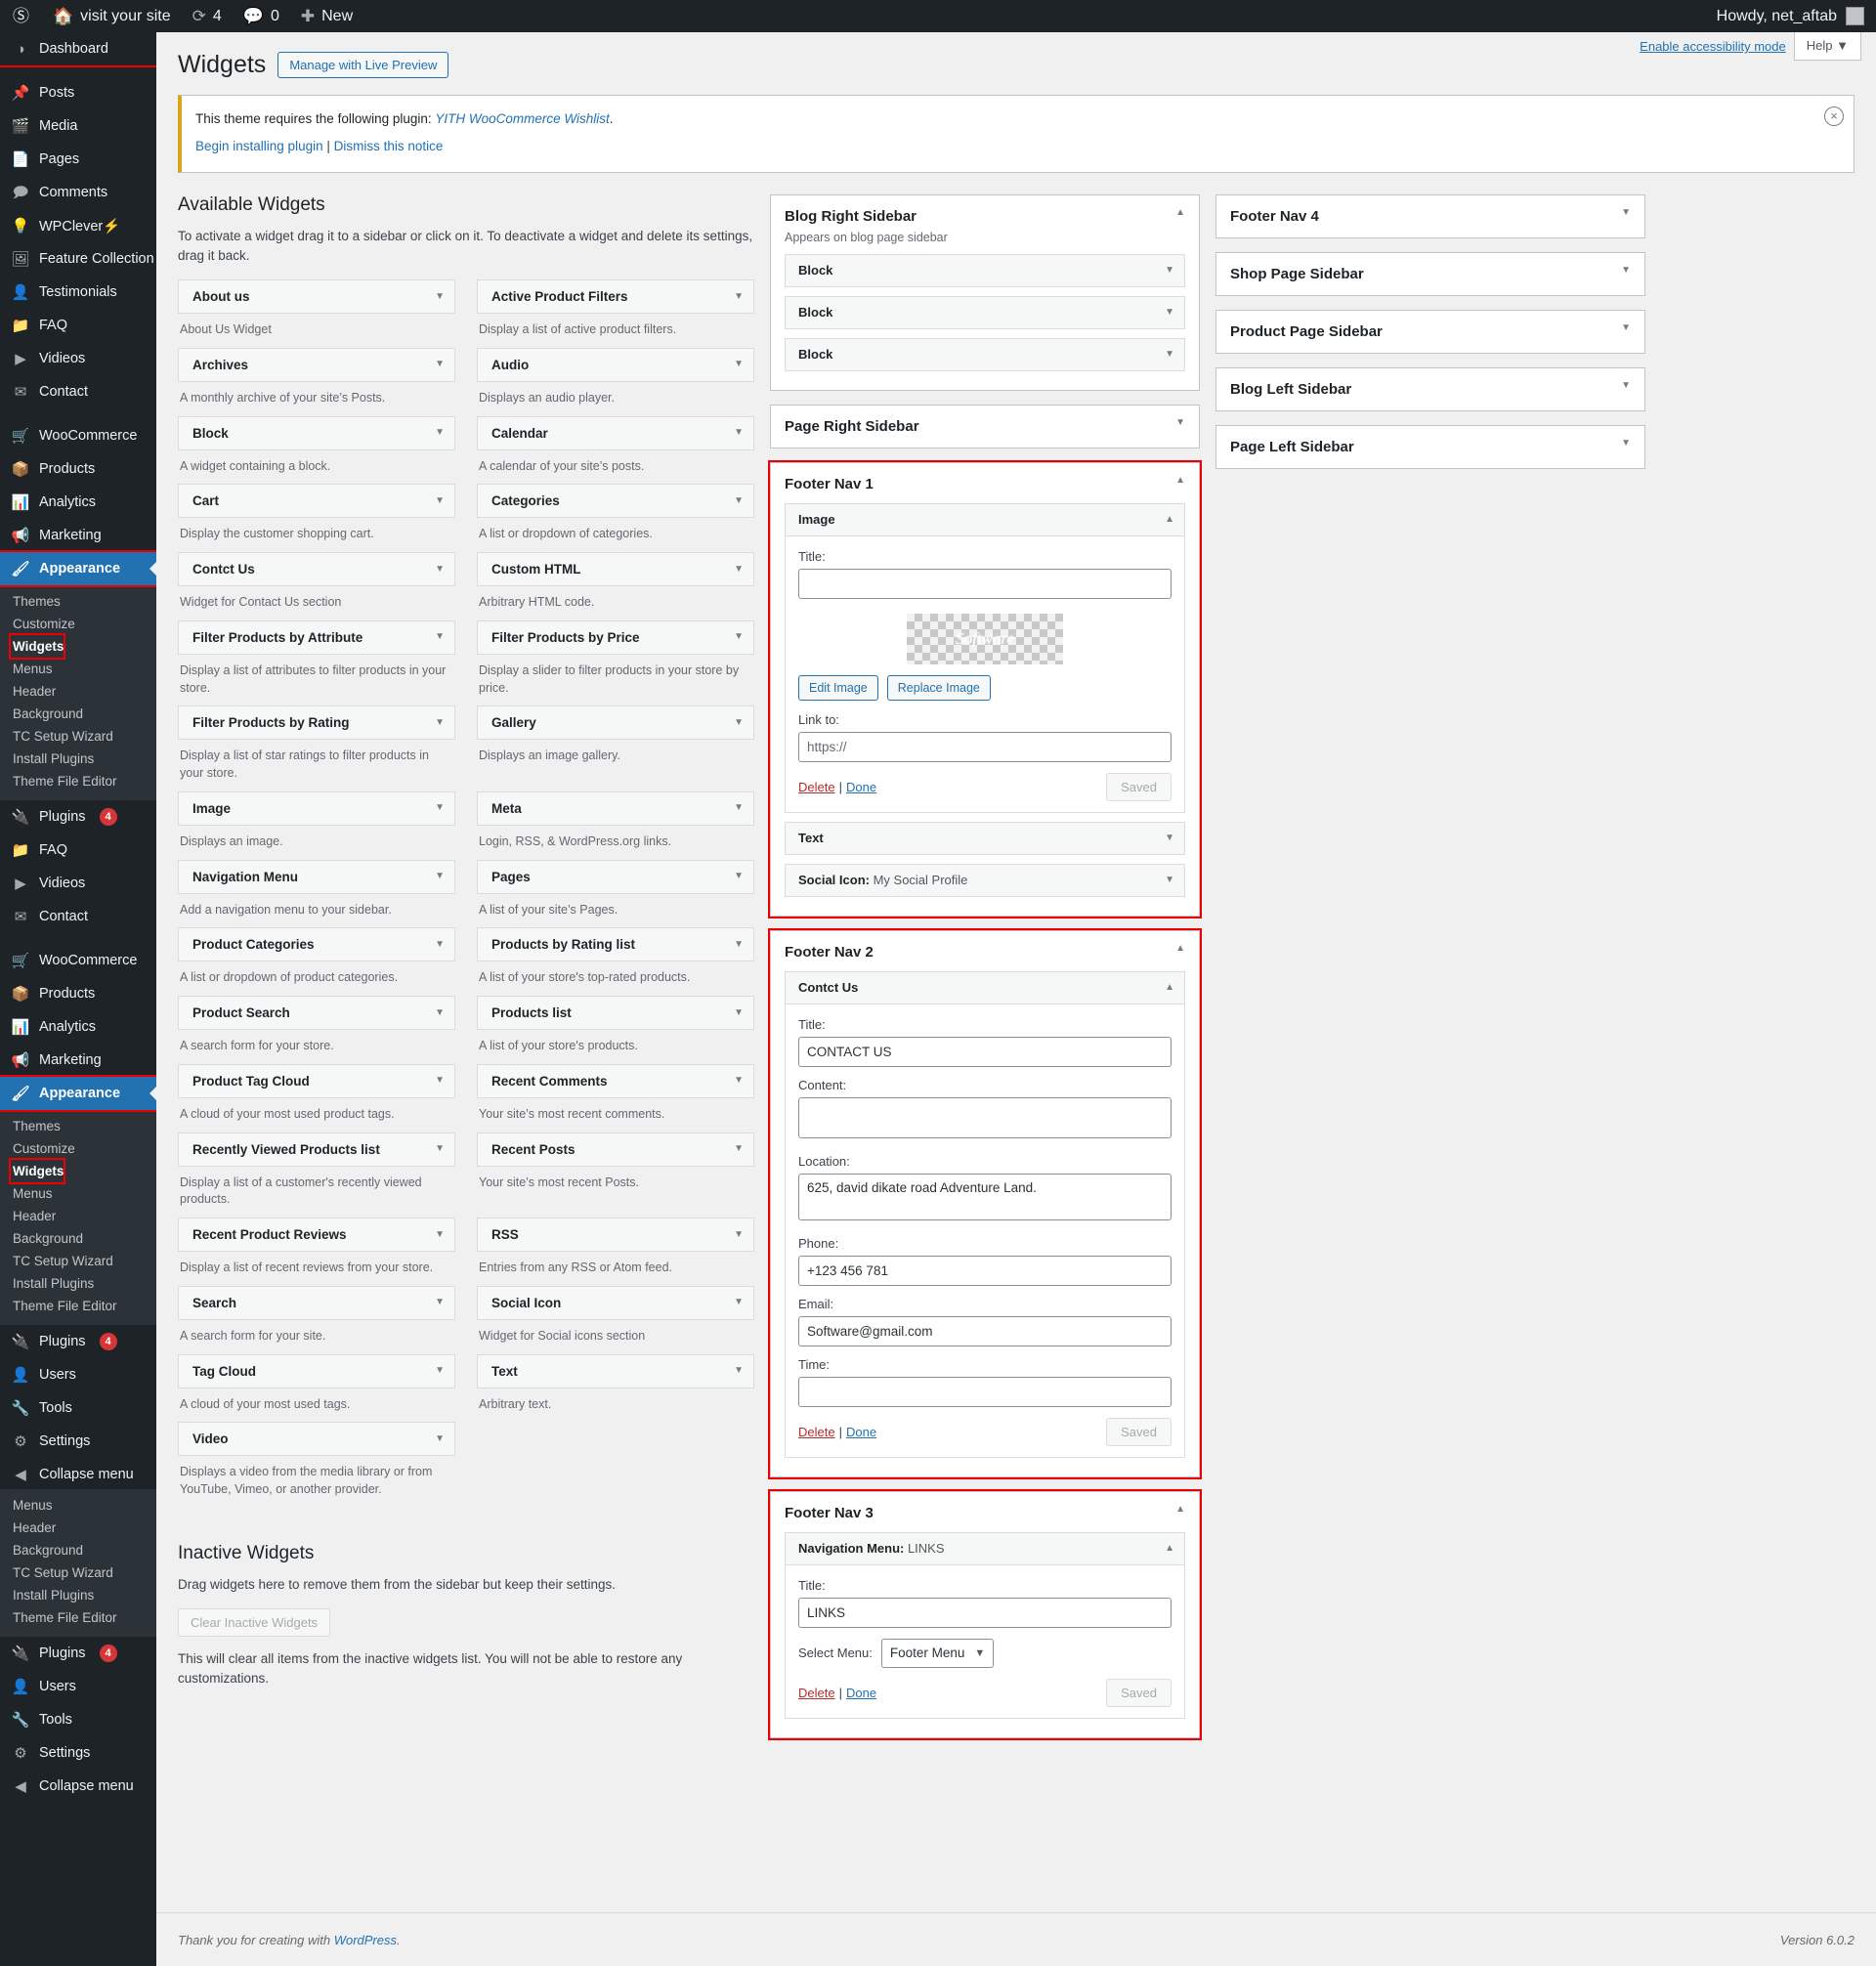  I want to click on sidebar-panel-header: Product Page Sidebar ▼, so click(1430, 332).